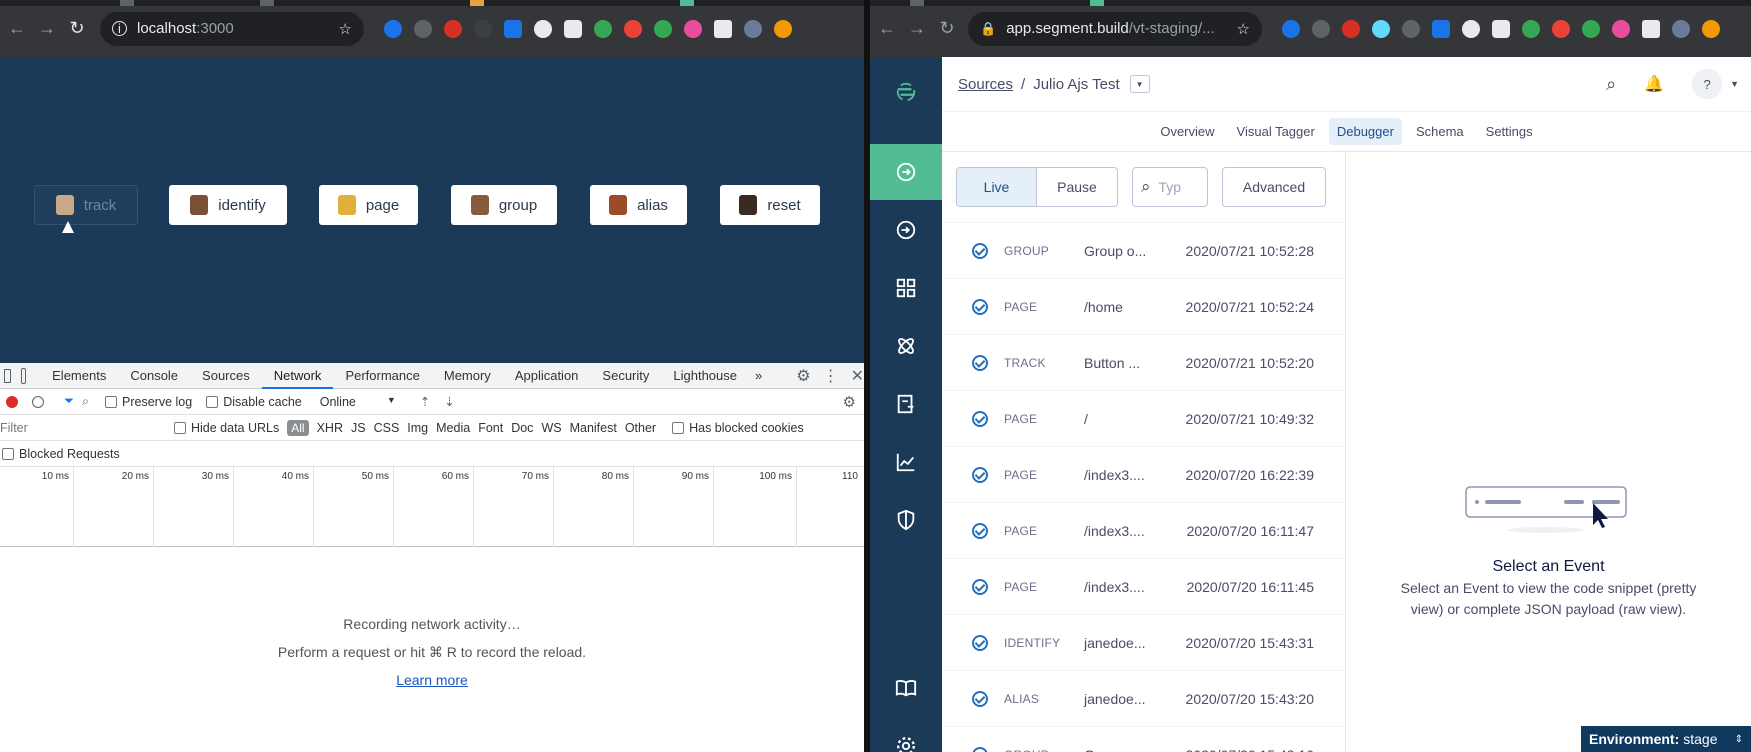  I want to click on advanced-button: Advanced, so click(1274, 187).